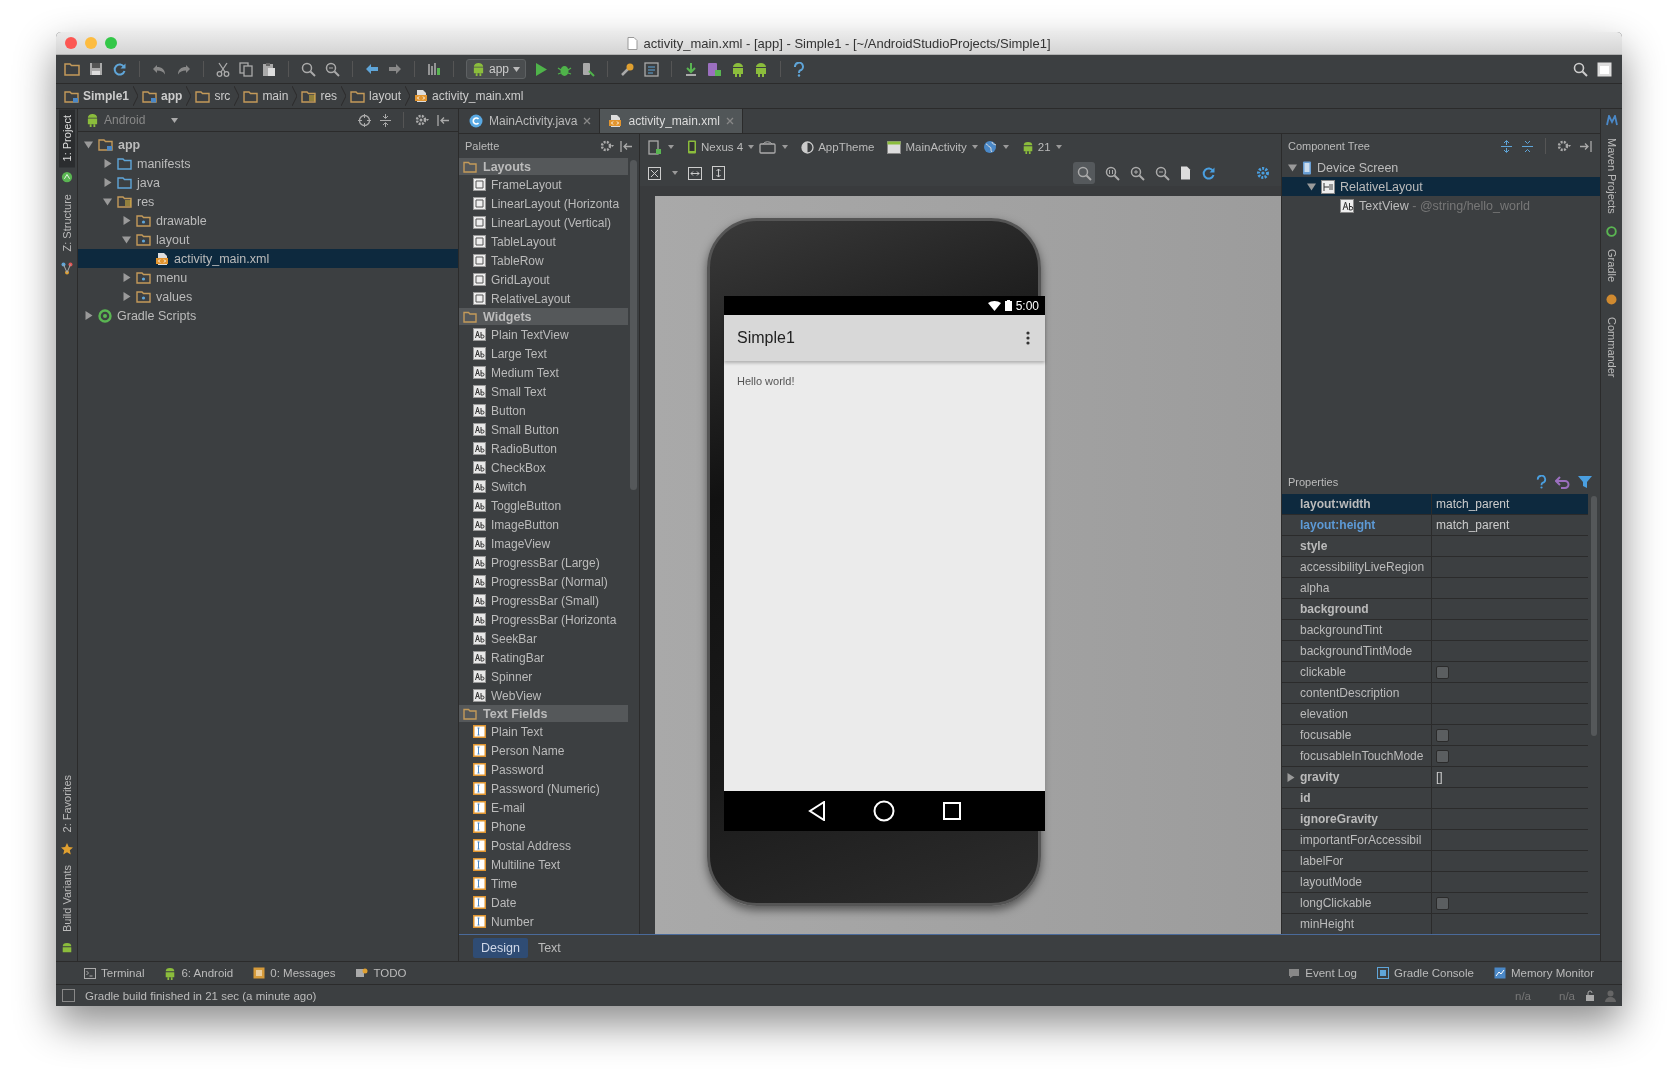 The image size is (1678, 1085). Describe the element at coordinates (543, 676) in the screenshot. I see `palette-item: Spinner` at that location.